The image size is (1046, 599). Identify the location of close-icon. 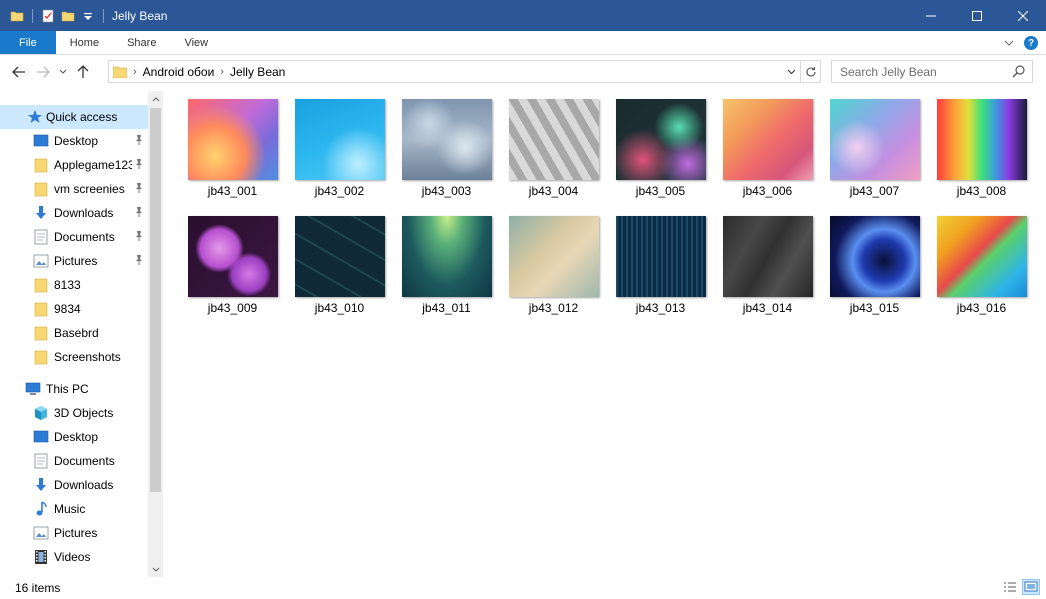
(1023, 15).